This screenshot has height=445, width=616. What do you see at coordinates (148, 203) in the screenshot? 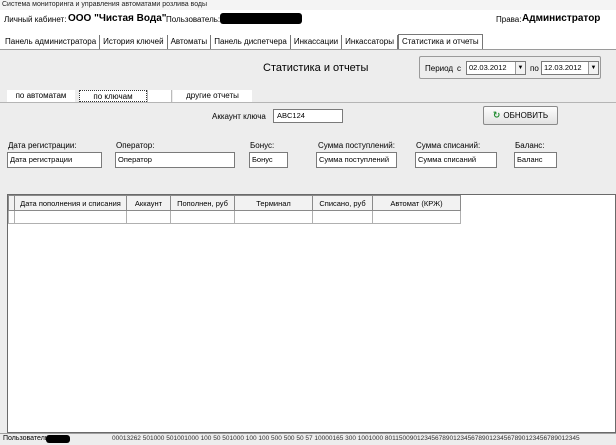
I see `column-header-account: Аккаунт` at bounding box center [148, 203].